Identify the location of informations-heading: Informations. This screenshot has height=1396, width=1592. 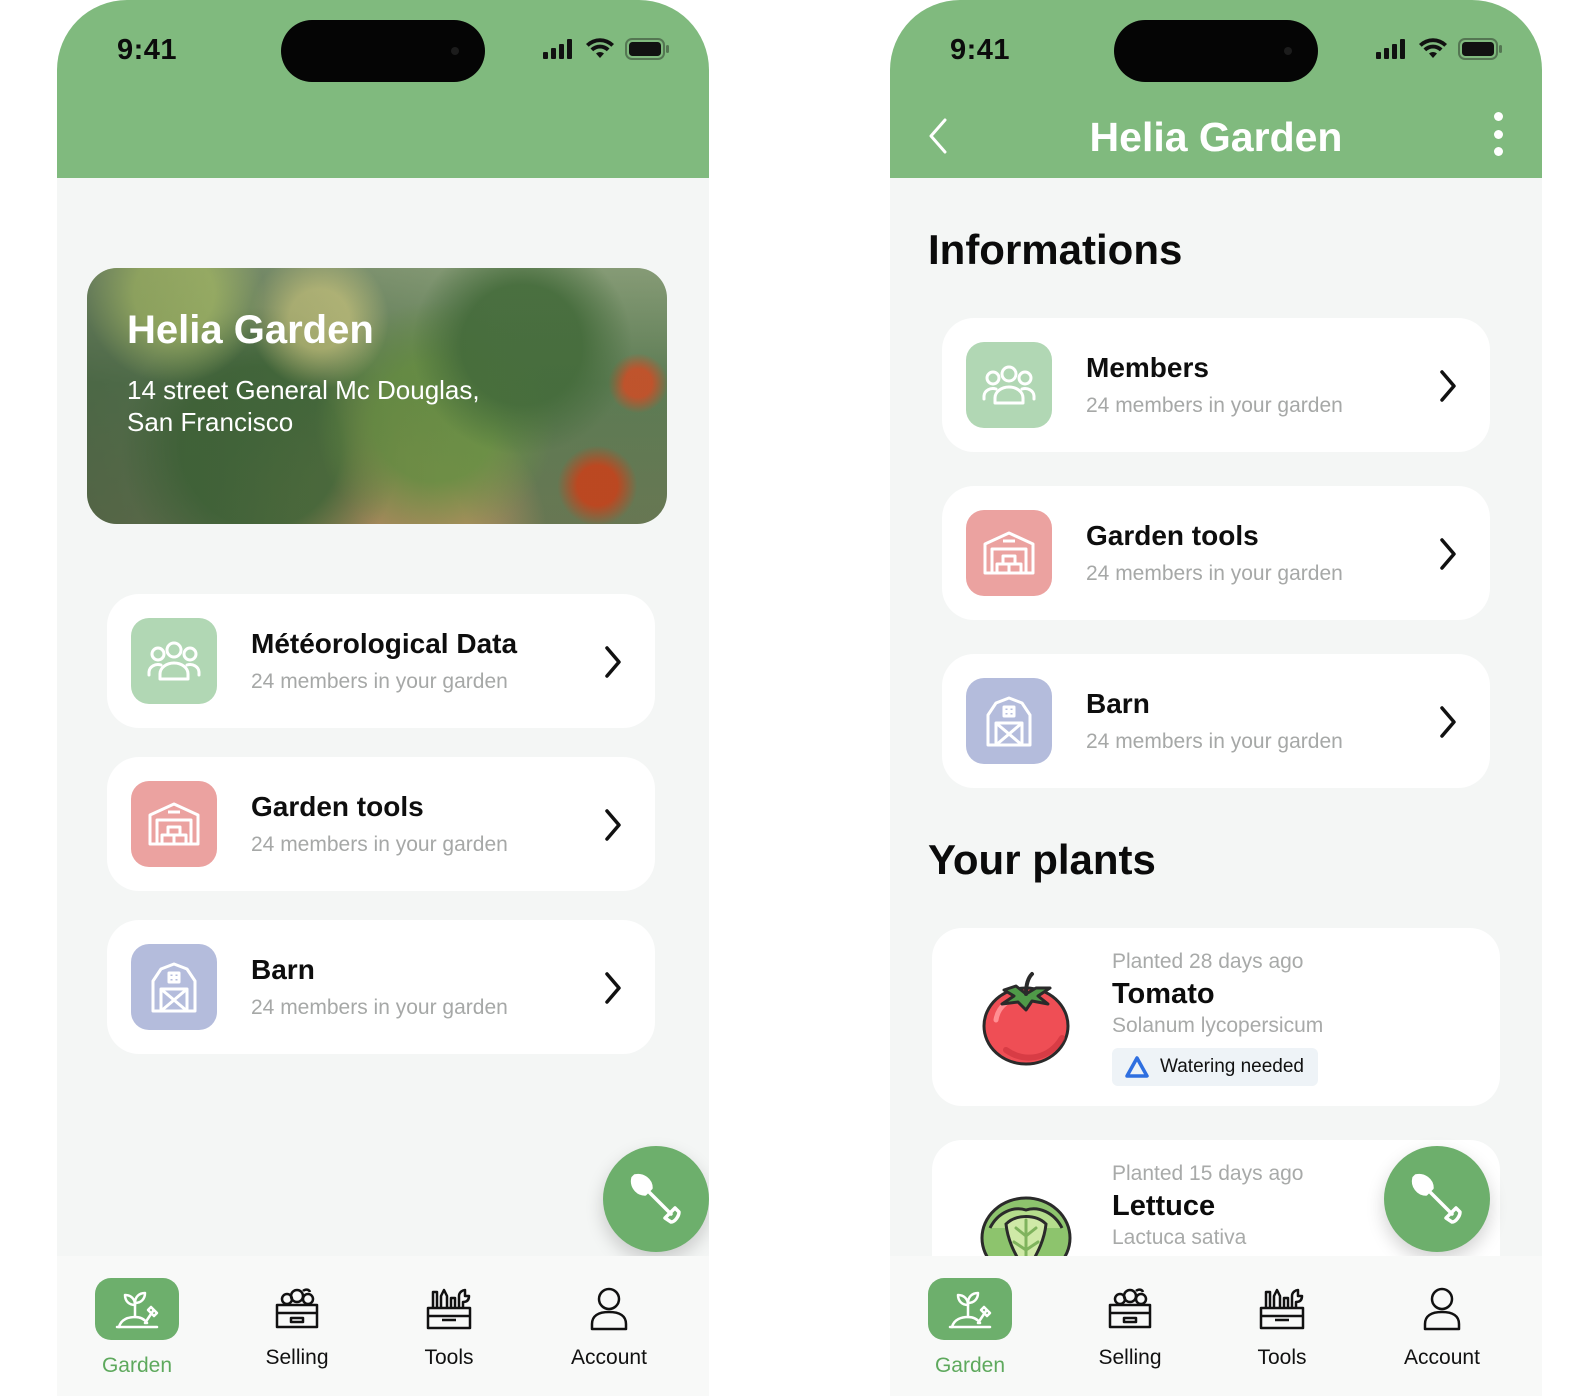
(1055, 249).